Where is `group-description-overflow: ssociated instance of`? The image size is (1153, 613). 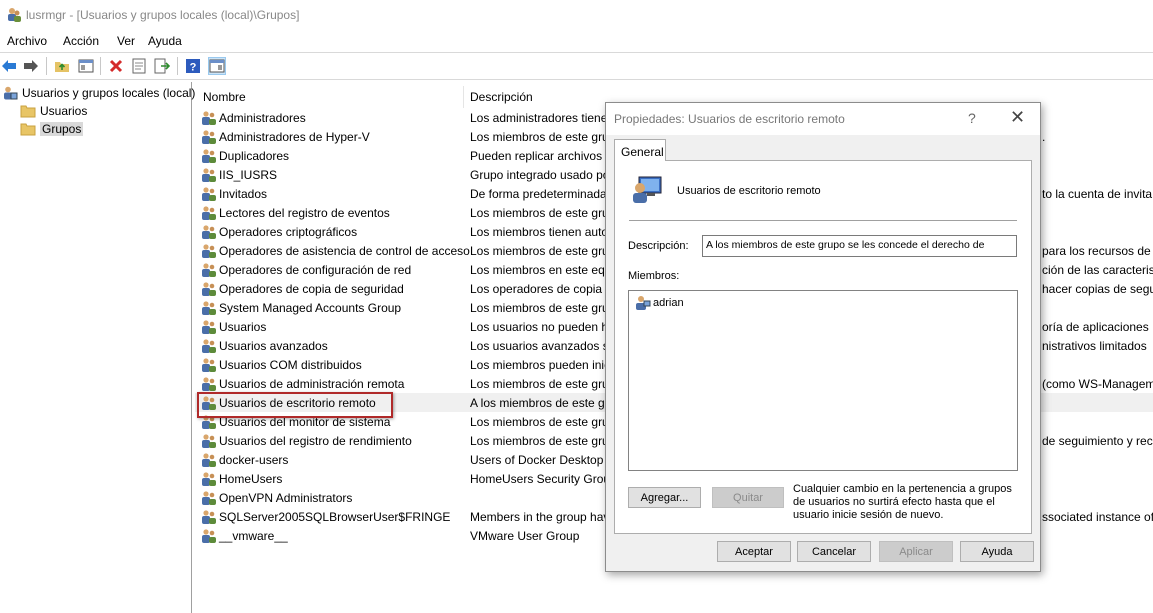
group-description-overflow: ssociated instance of is located at coordinates (1097, 517).